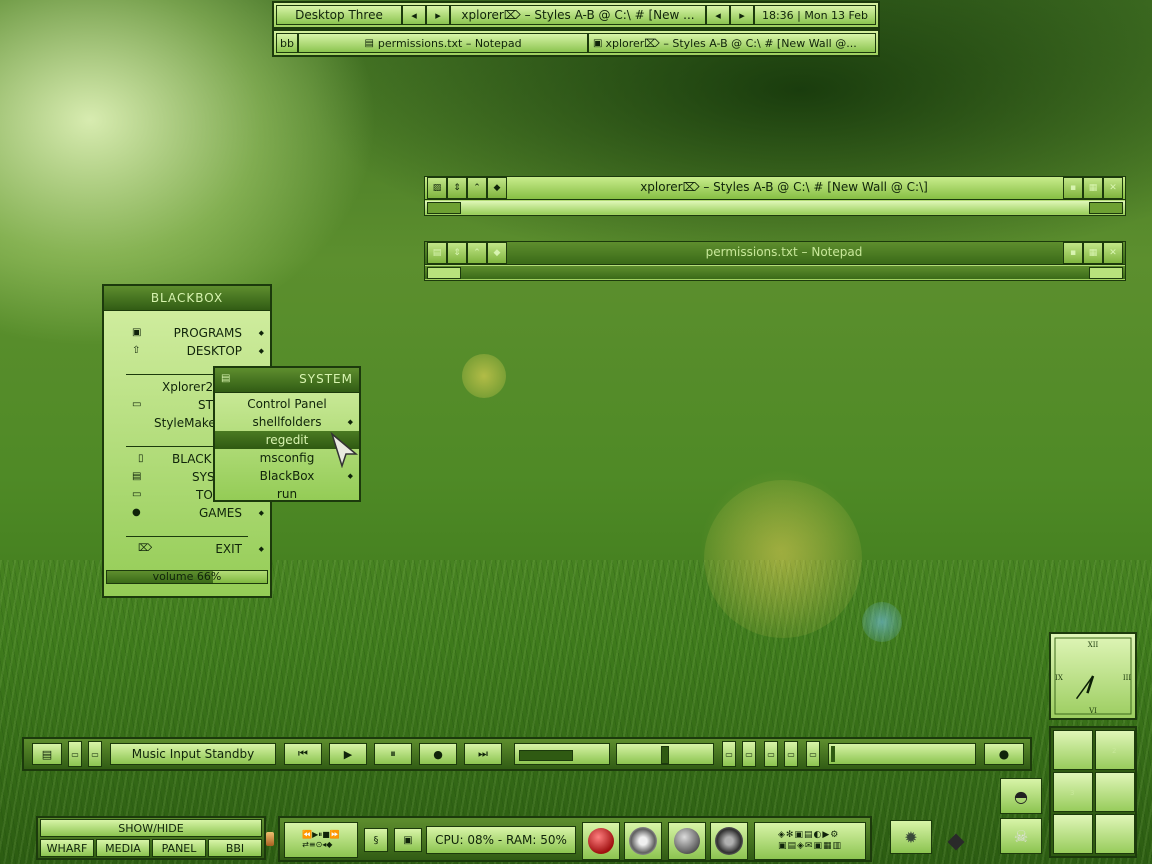  I want to click on bottle-icon, so click(270, 839).